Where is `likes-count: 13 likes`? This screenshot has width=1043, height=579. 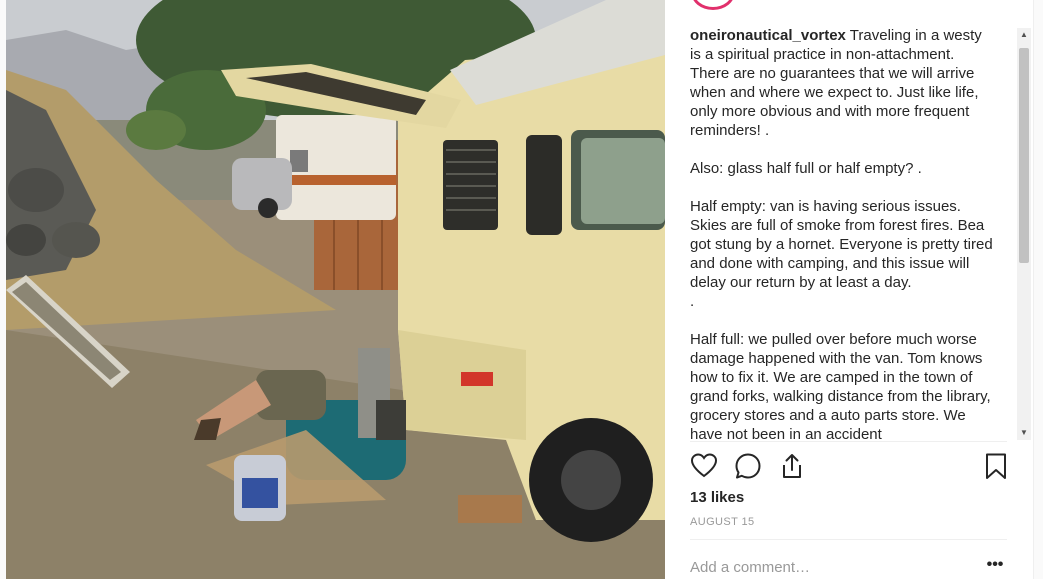
likes-count: 13 likes is located at coordinates (717, 497).